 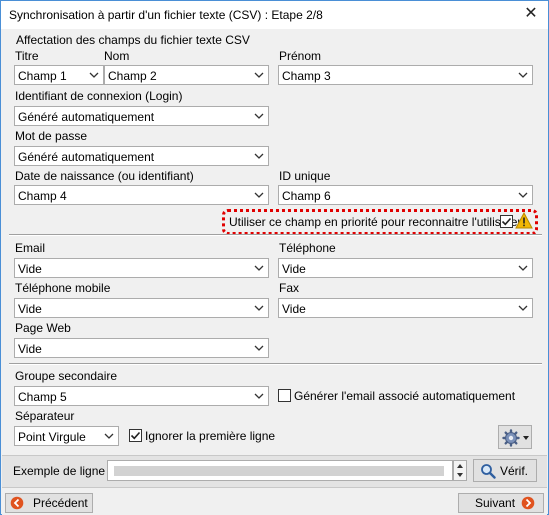 I want to click on ignore-first-checkbox, so click(x=135, y=435).